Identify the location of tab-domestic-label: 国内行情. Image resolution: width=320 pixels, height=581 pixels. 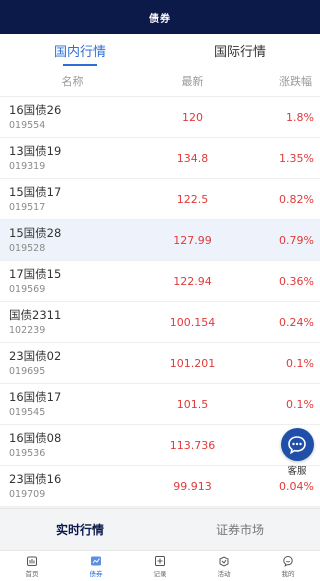
(79, 52).